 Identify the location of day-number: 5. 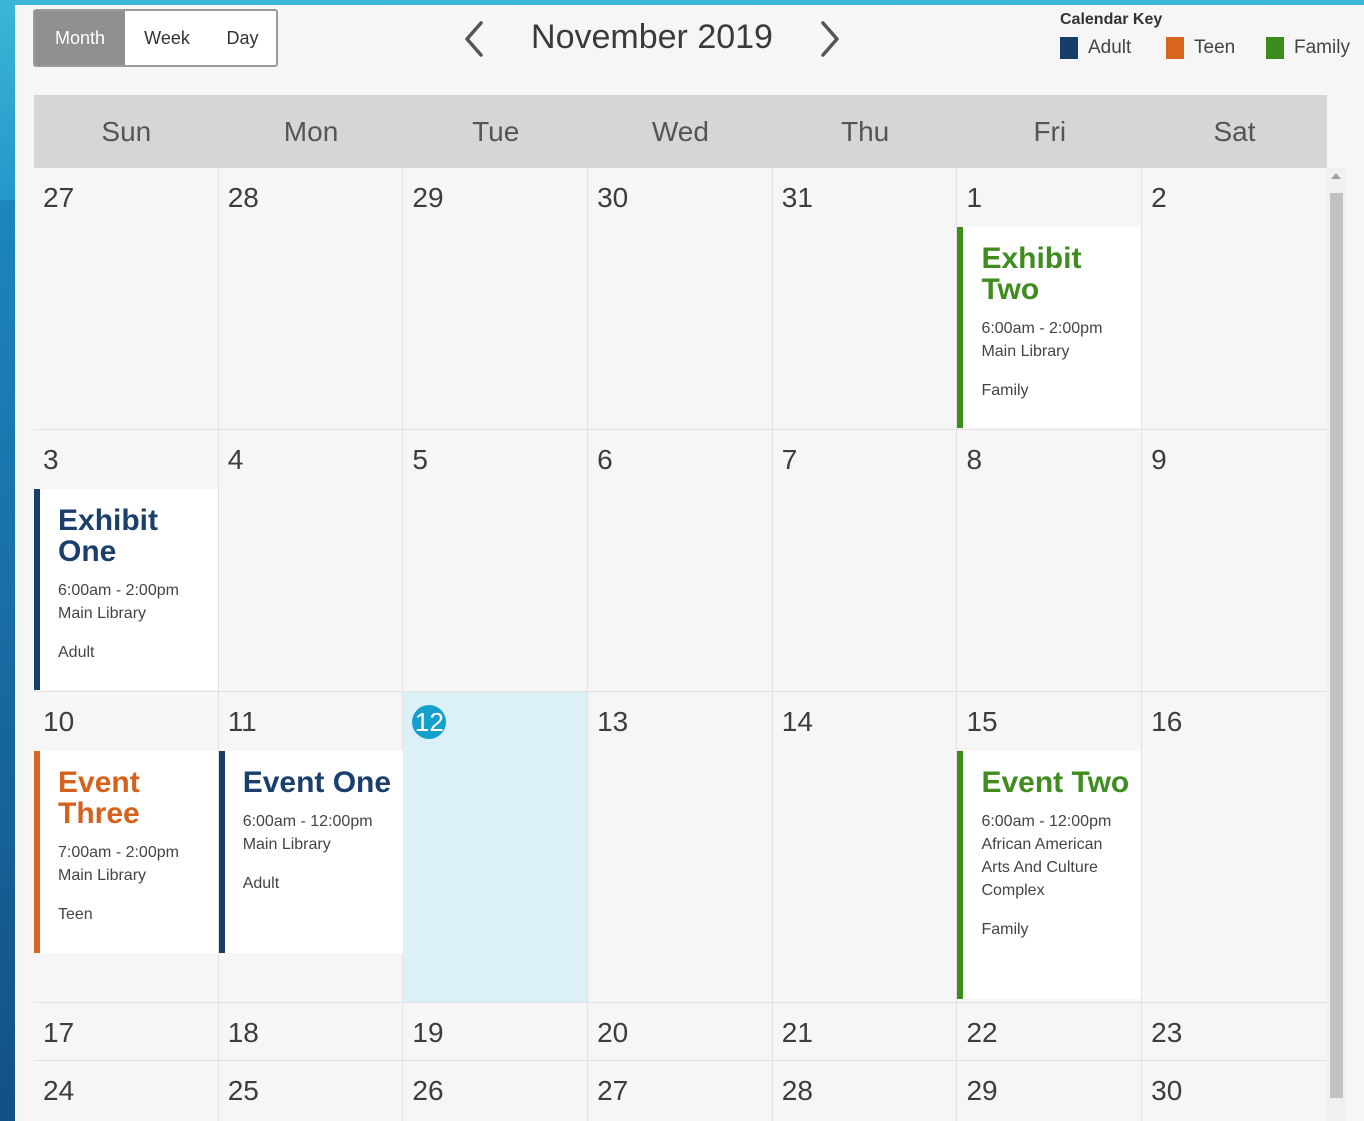
(420, 459).